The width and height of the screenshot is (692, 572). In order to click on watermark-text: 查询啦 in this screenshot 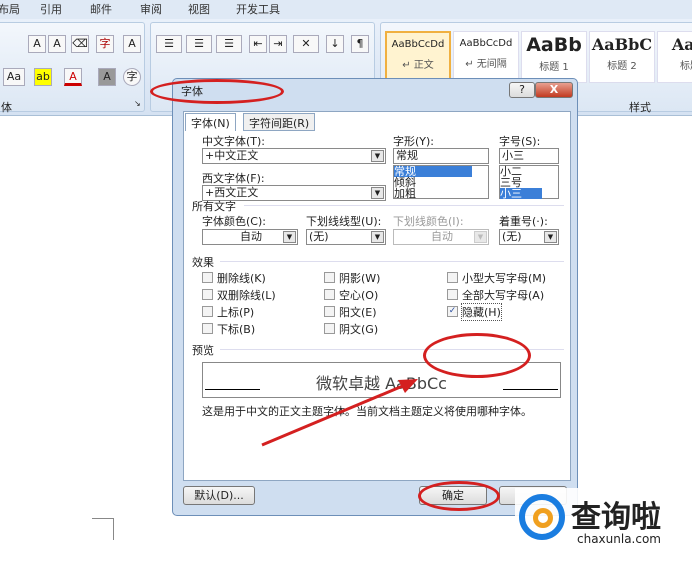, I will do `click(616, 517)`.